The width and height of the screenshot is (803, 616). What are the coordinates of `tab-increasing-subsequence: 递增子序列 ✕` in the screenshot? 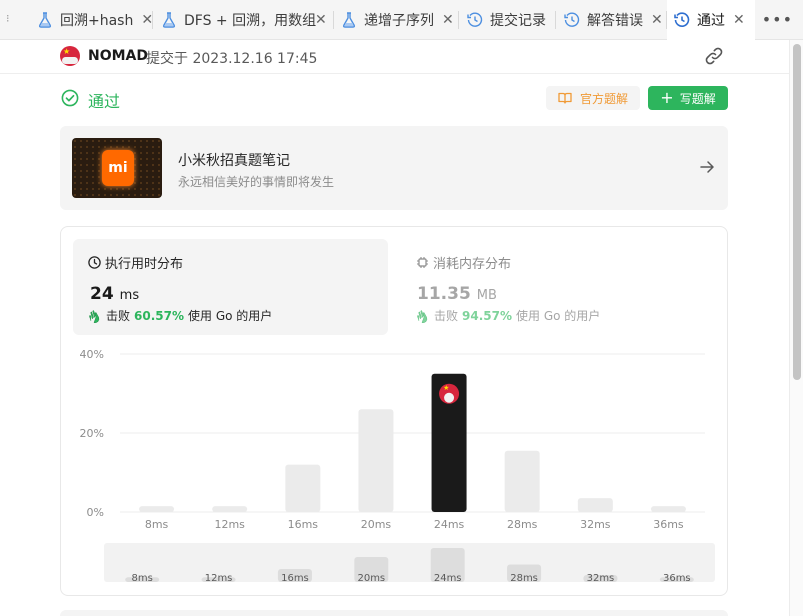 It's located at (397, 20).